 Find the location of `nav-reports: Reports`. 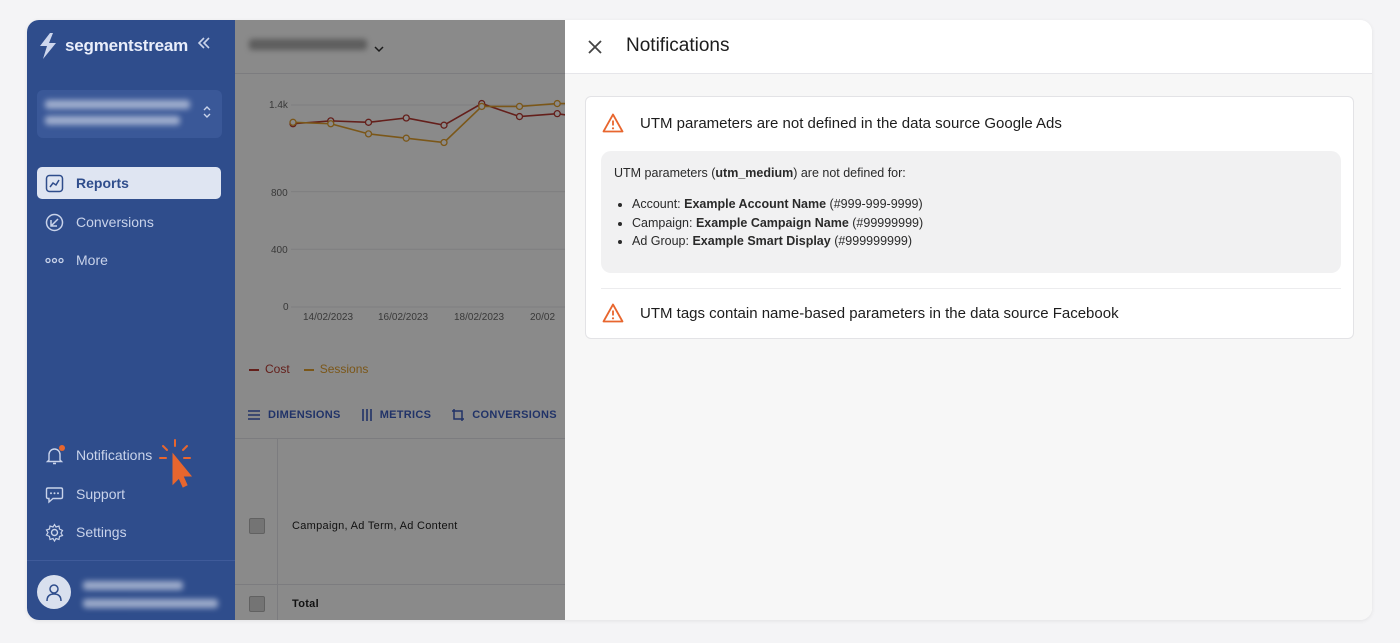

nav-reports: Reports is located at coordinates (129, 183).